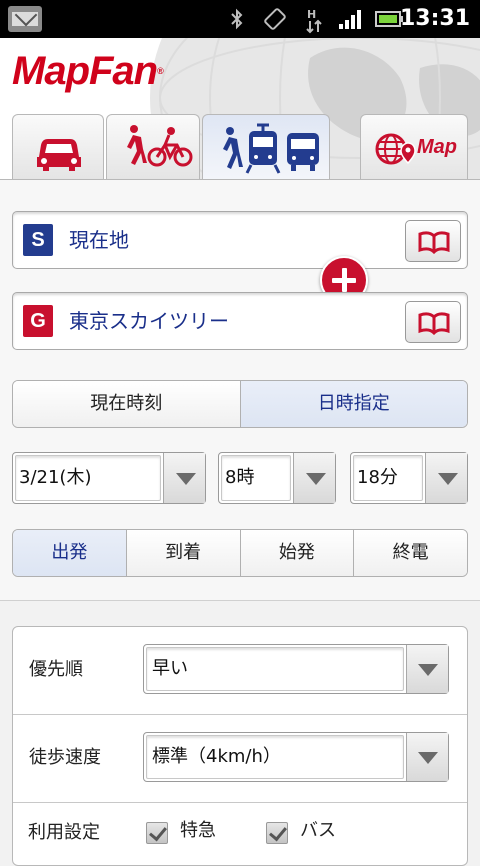 Image resolution: width=480 pixels, height=866 pixels. What do you see at coordinates (277, 478) in the screenshot?
I see `hour-select: 8時` at bounding box center [277, 478].